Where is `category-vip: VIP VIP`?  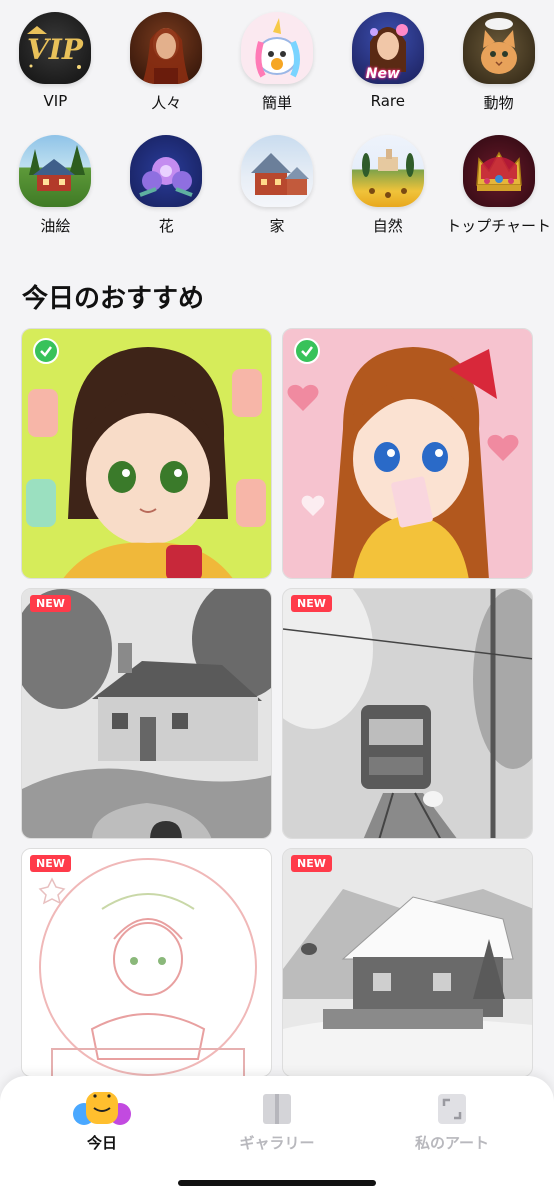
category-vip: VIP VIP is located at coordinates (55, 62).